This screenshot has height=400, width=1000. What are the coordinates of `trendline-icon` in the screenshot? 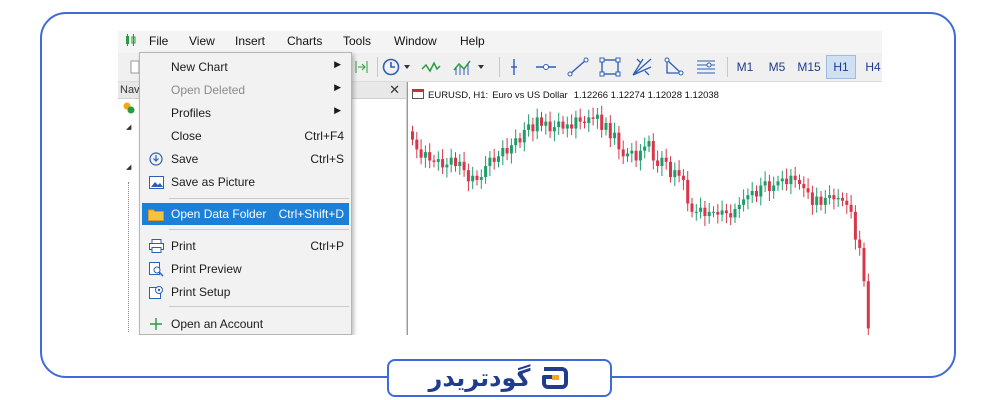 It's located at (578, 67).